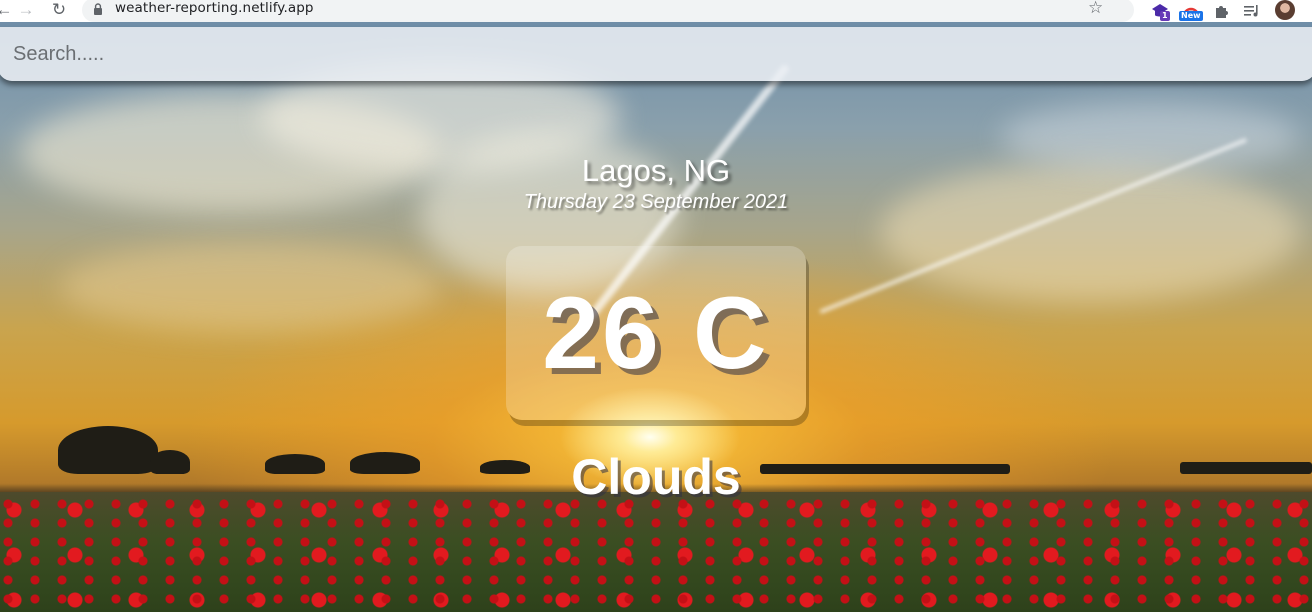 The image size is (1312, 612). Describe the element at coordinates (1252, 11) in the screenshot. I see `reading-list-icon` at that location.